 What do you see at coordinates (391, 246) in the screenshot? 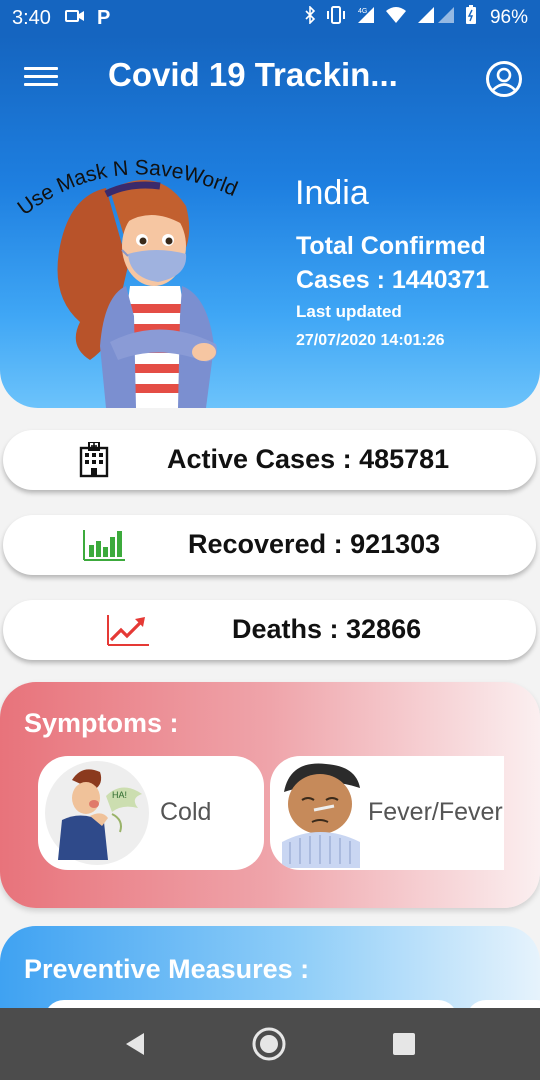
I see `total-confirmed-label: Total Confirmed` at bounding box center [391, 246].